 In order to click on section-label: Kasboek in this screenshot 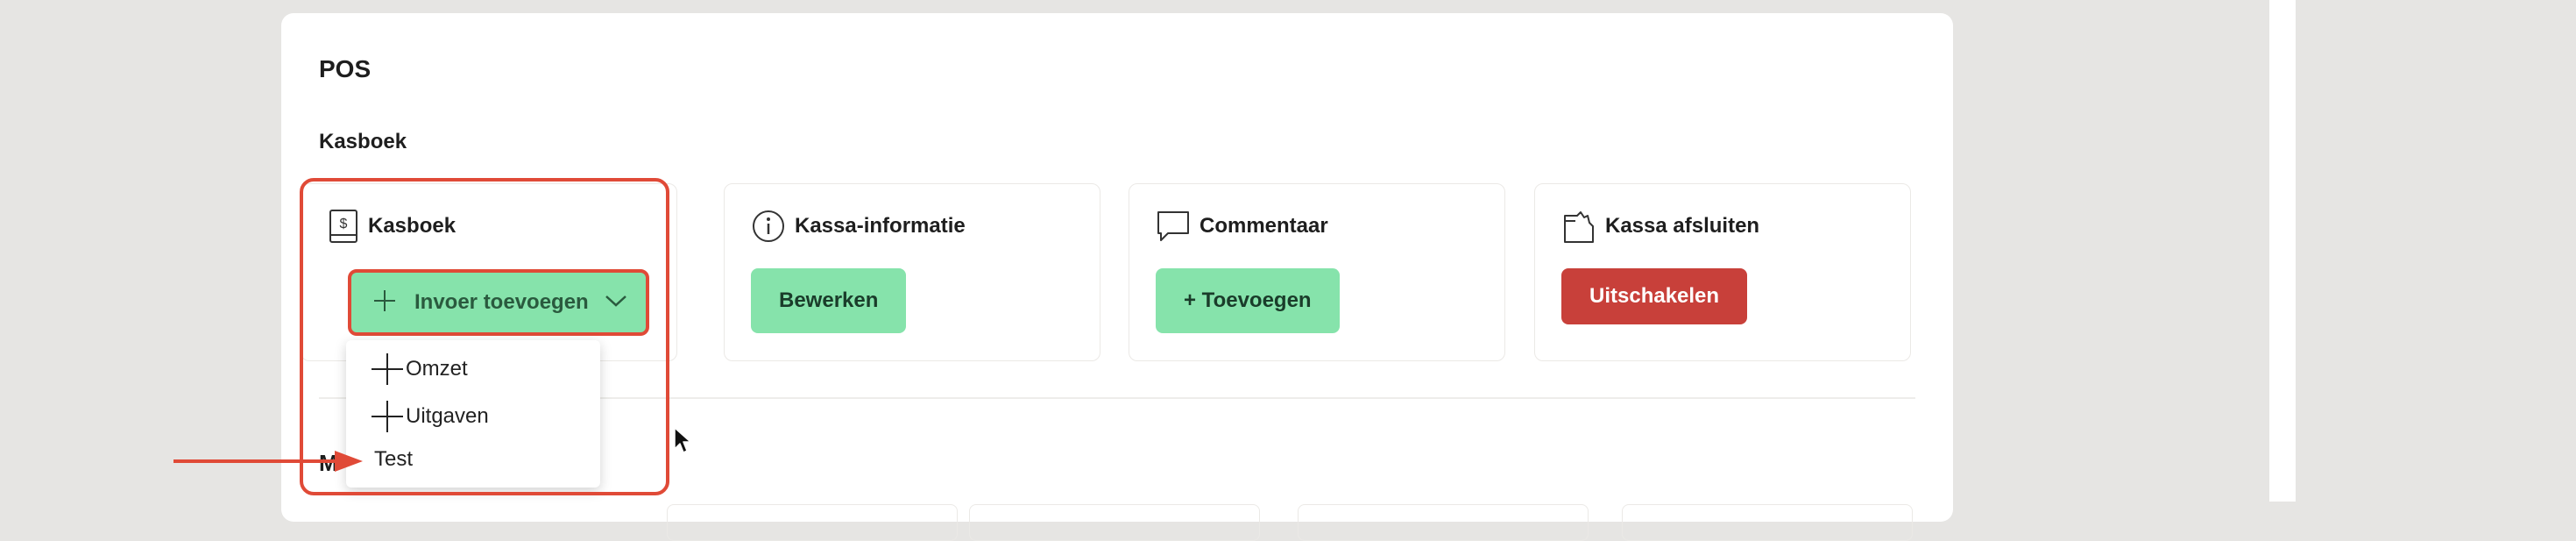, I will do `click(363, 141)`.